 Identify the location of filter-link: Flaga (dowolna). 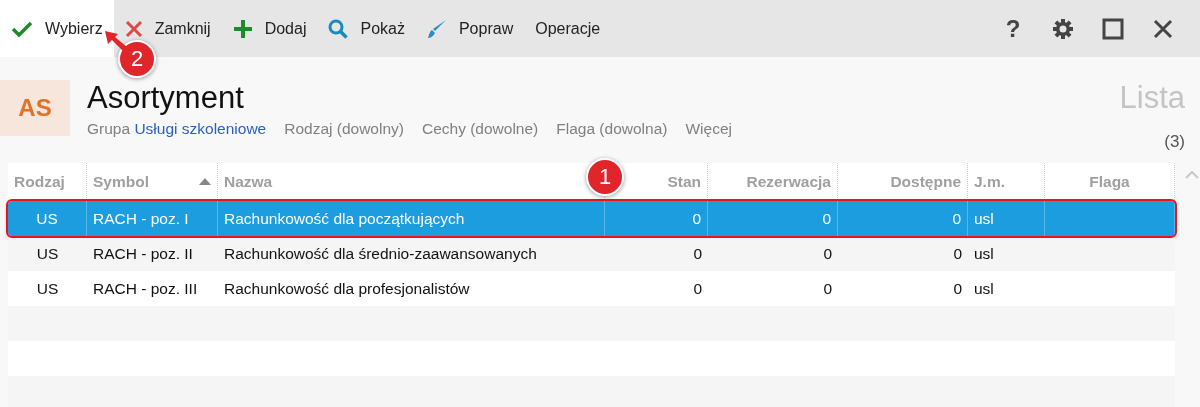
(612, 129).